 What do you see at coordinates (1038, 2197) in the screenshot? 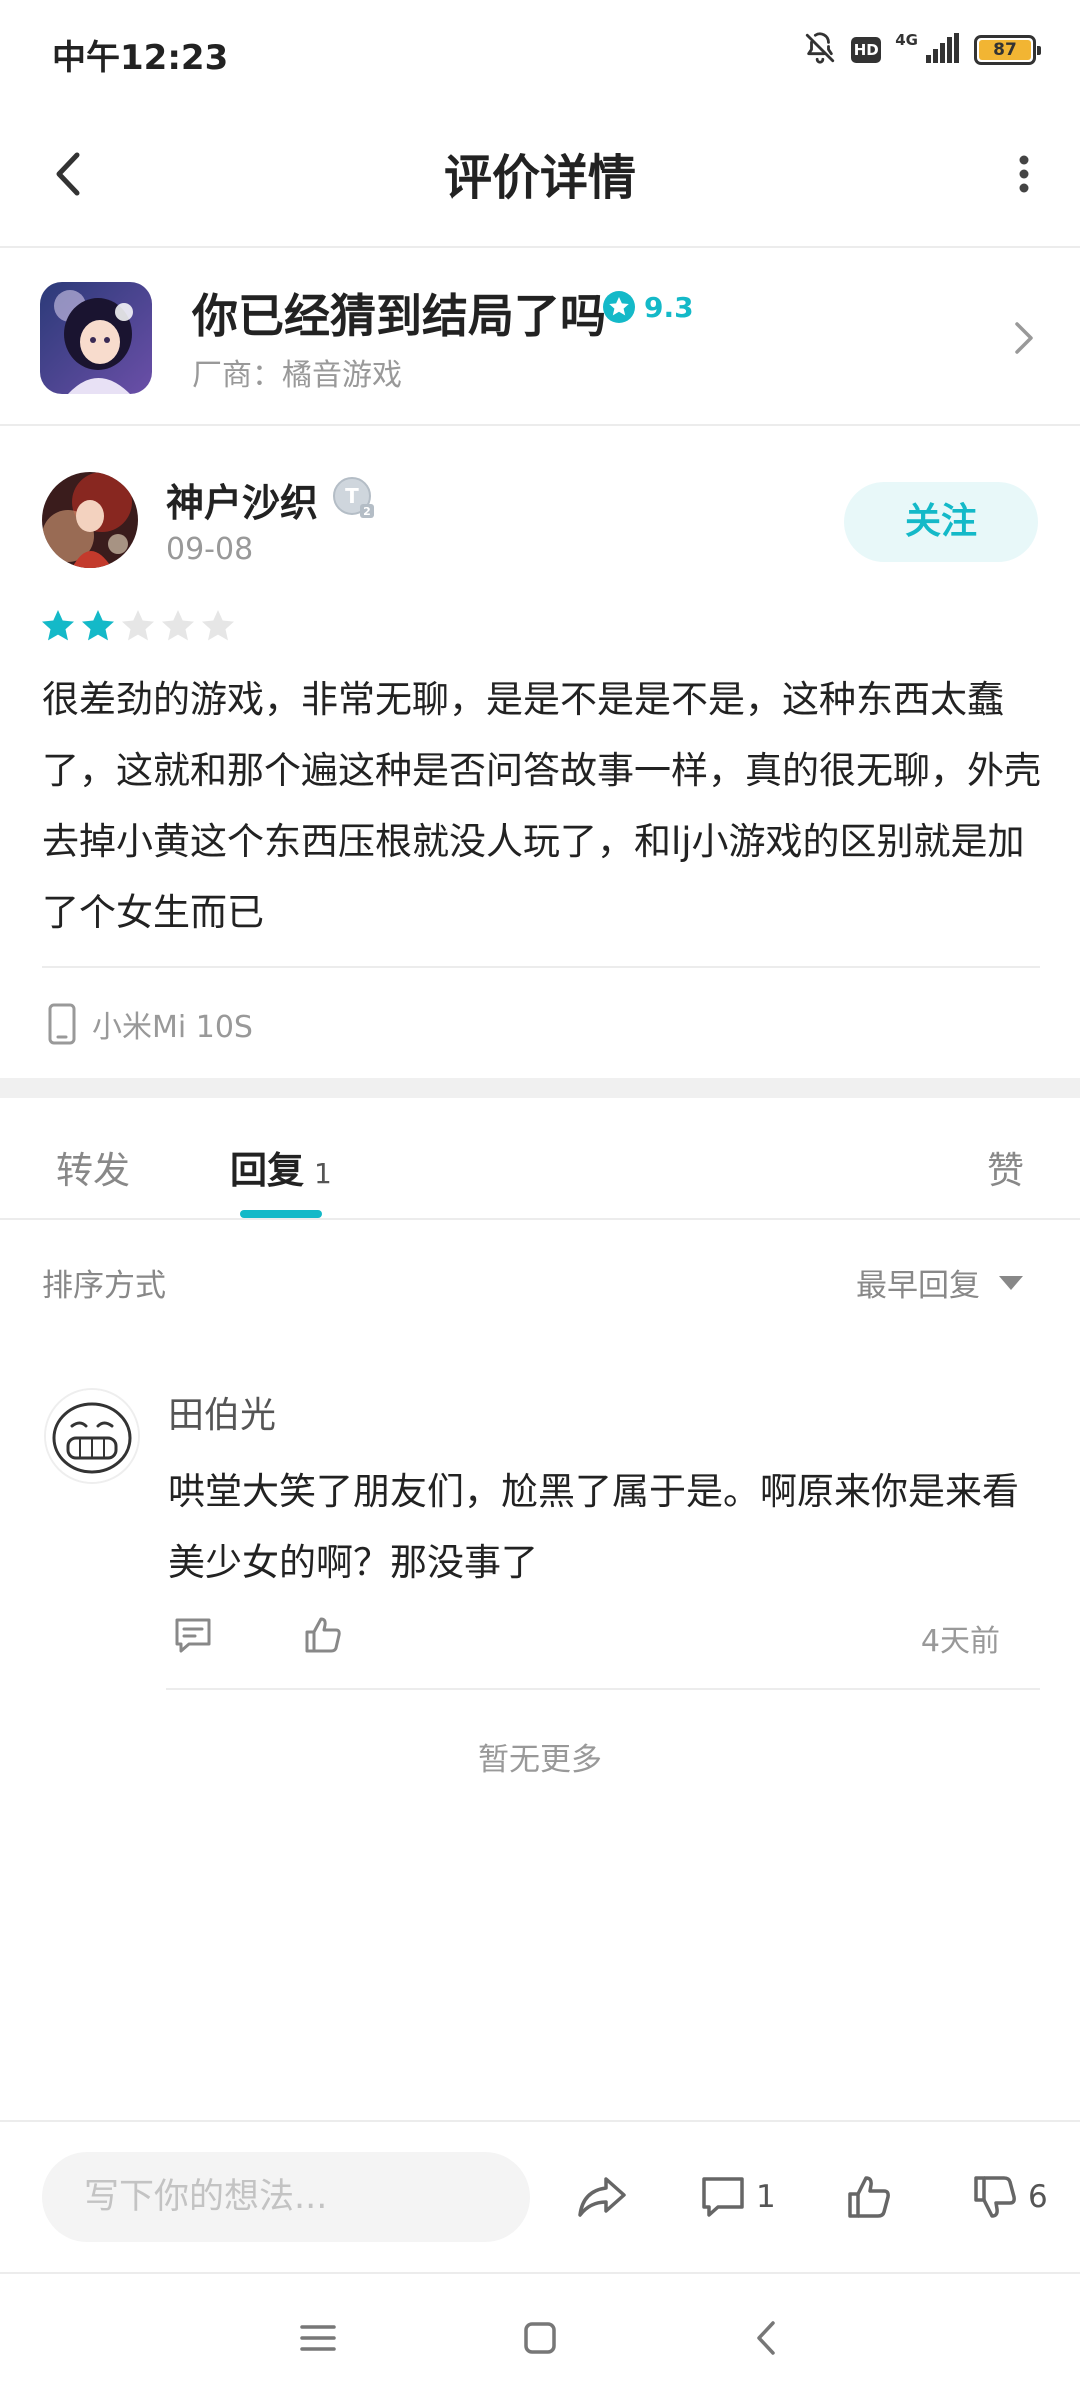
I see `dislike-count: 6` at bounding box center [1038, 2197].